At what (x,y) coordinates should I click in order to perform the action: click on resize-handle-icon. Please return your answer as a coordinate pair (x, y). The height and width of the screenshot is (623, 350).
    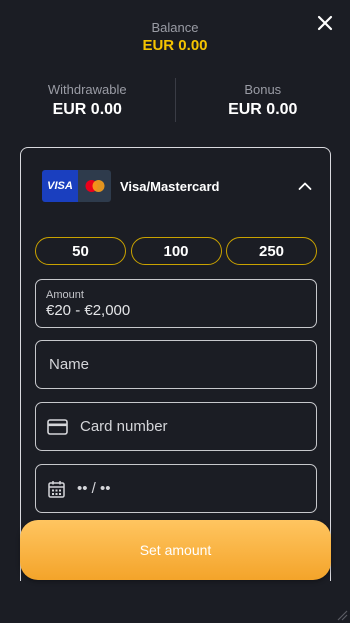
    Looking at the image, I should click on (341, 614).